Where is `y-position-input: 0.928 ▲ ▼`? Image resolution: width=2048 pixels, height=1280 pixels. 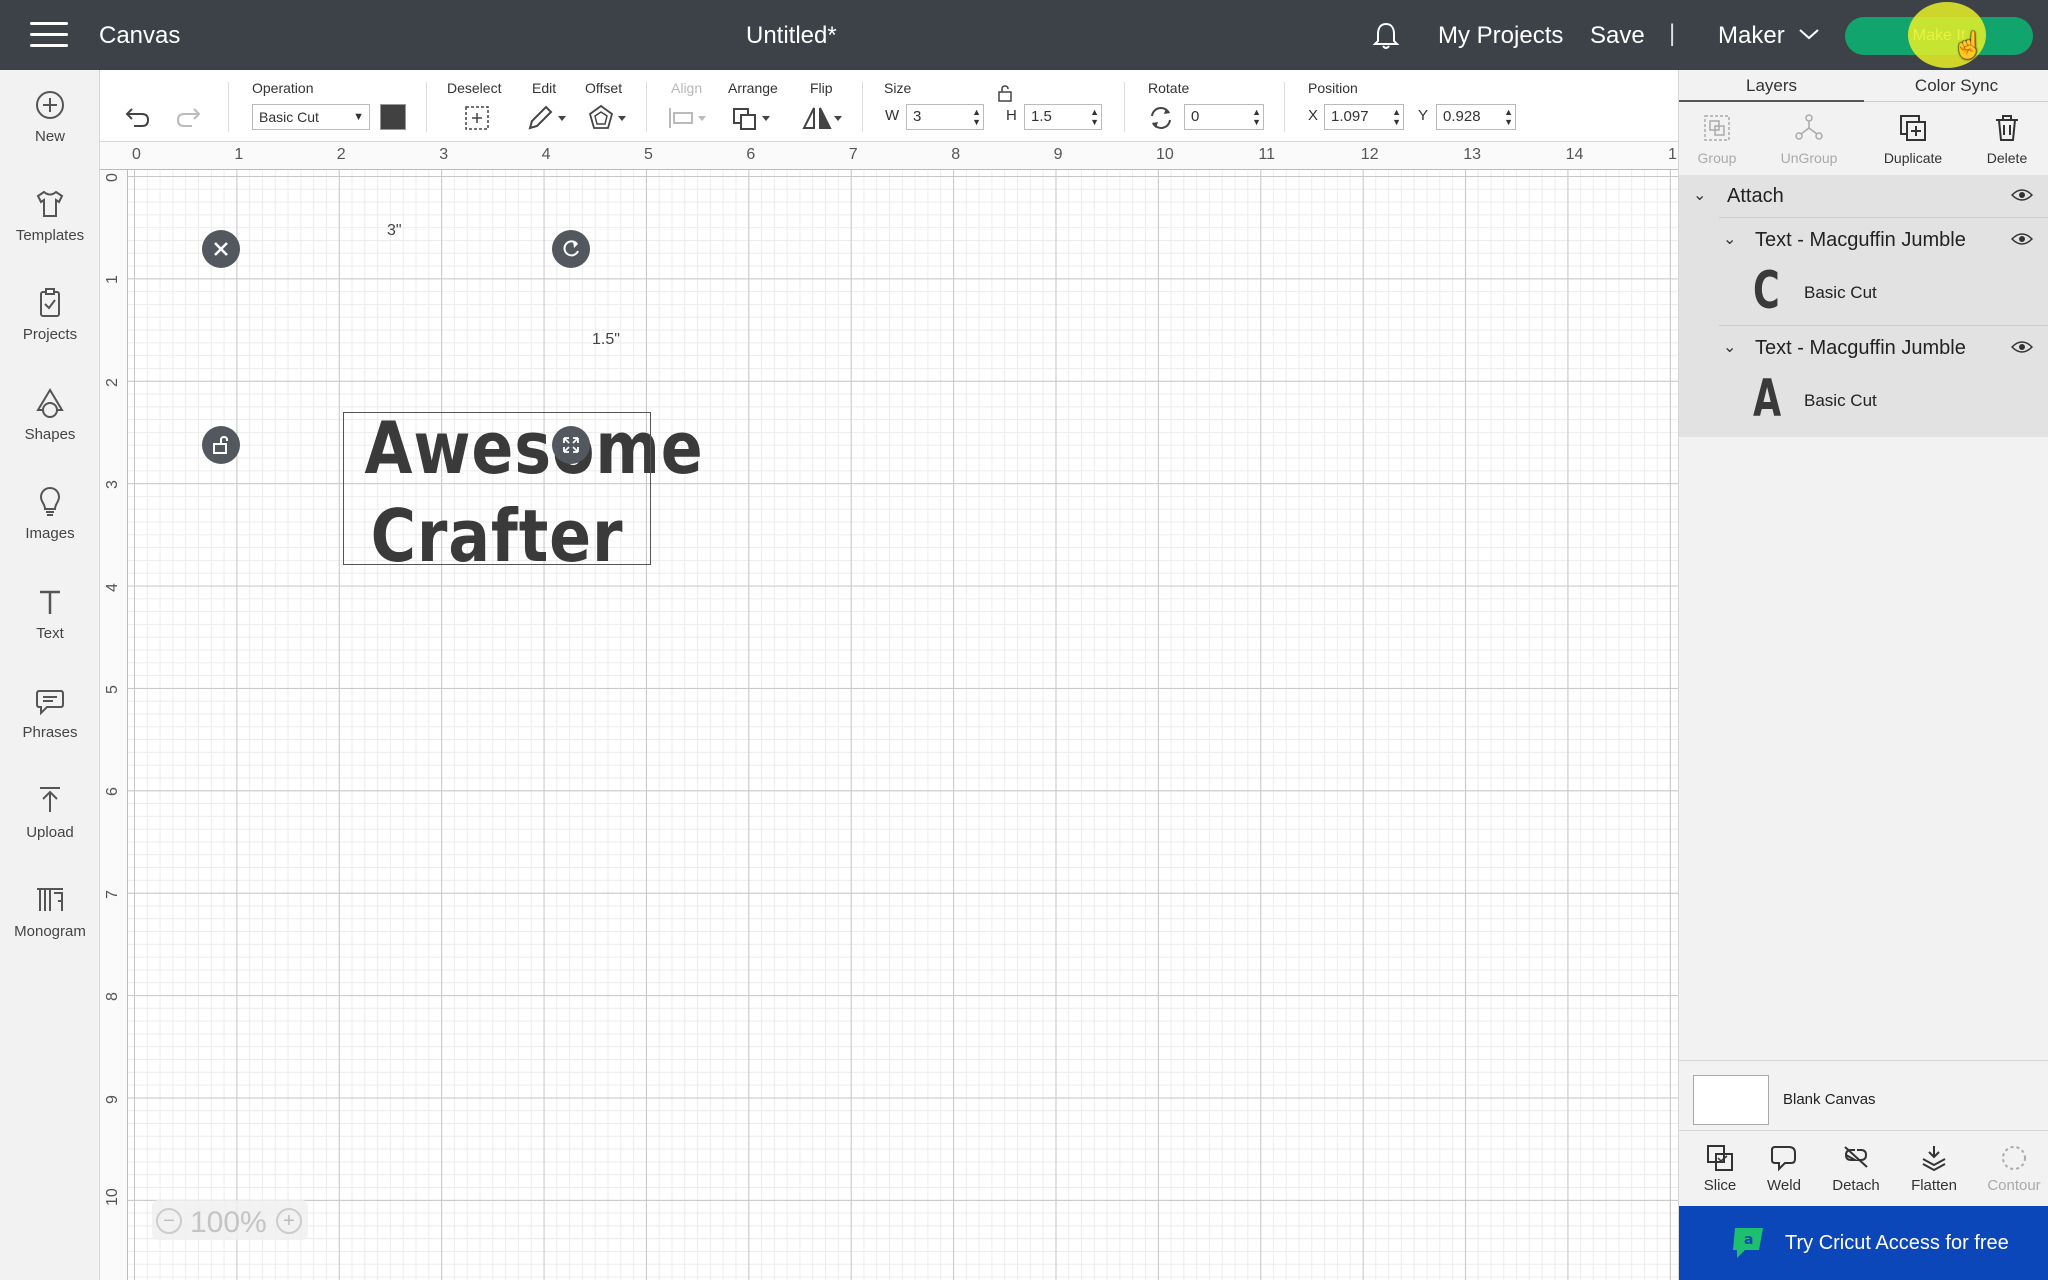 y-position-input: 0.928 ▲ ▼ is located at coordinates (1476, 117).